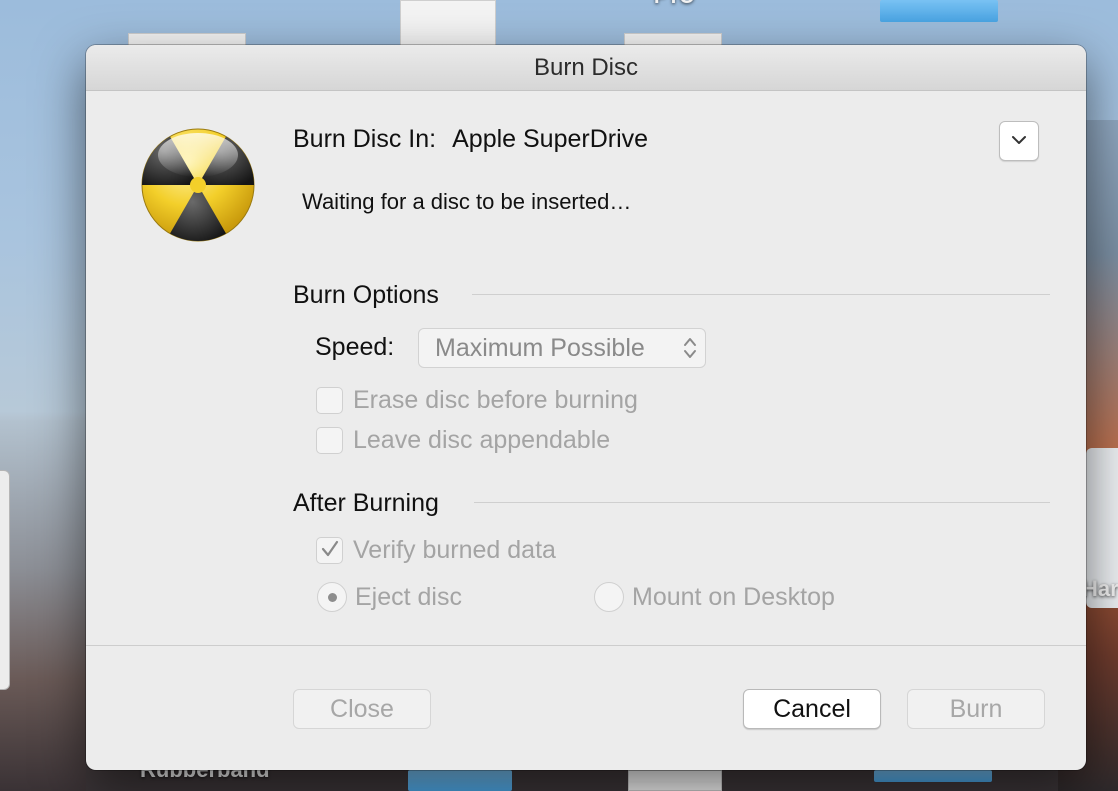  I want to click on up-down-arrows-icon, so click(690, 348).